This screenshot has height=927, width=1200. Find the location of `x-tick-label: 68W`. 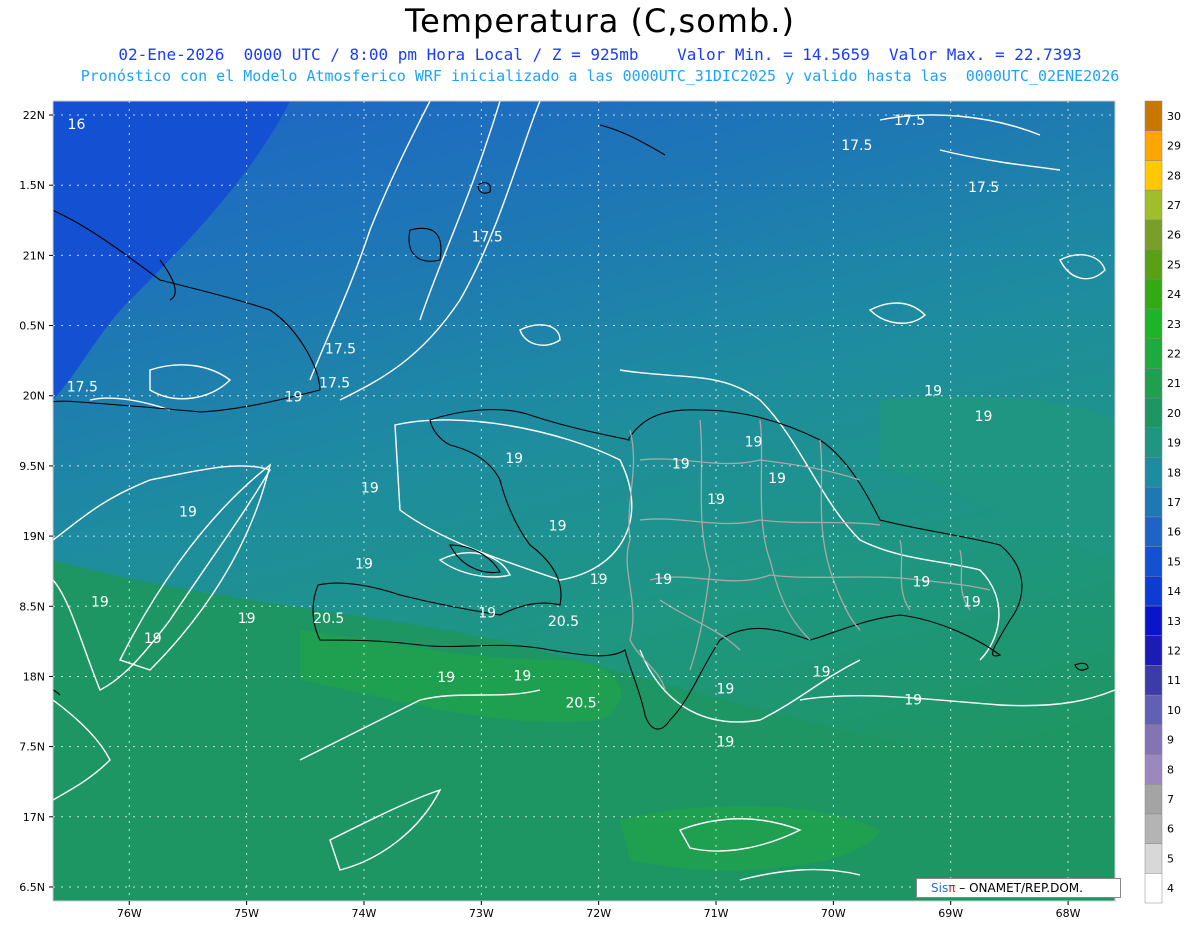

x-tick-label: 68W is located at coordinates (1068, 913).